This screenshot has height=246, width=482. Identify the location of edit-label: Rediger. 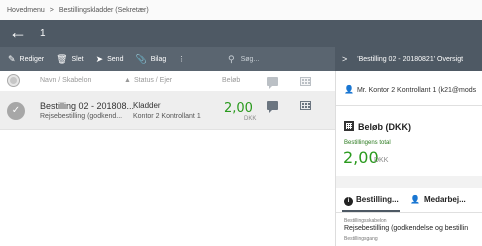
(32, 59).